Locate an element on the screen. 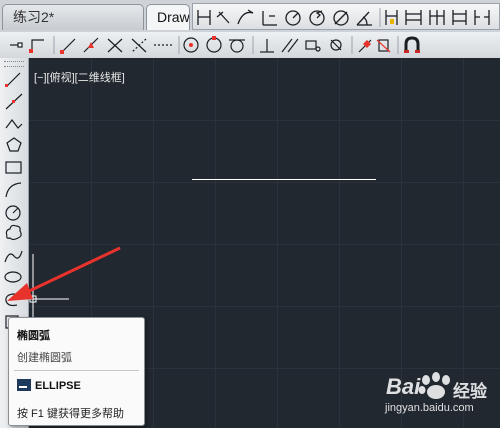 The height and width of the screenshot is (428, 500). circle-icon is located at coordinates (13, 213).